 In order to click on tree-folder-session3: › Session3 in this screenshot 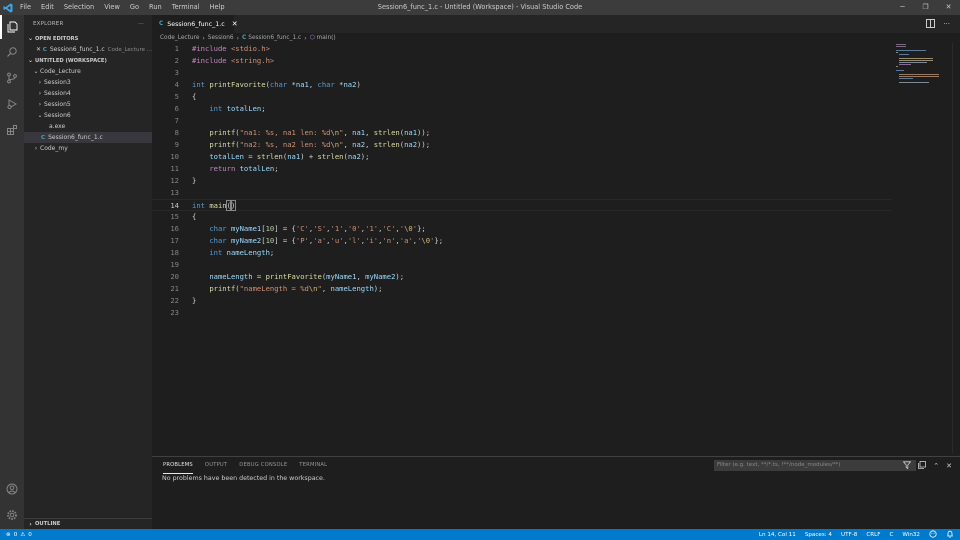, I will do `click(88, 82)`.